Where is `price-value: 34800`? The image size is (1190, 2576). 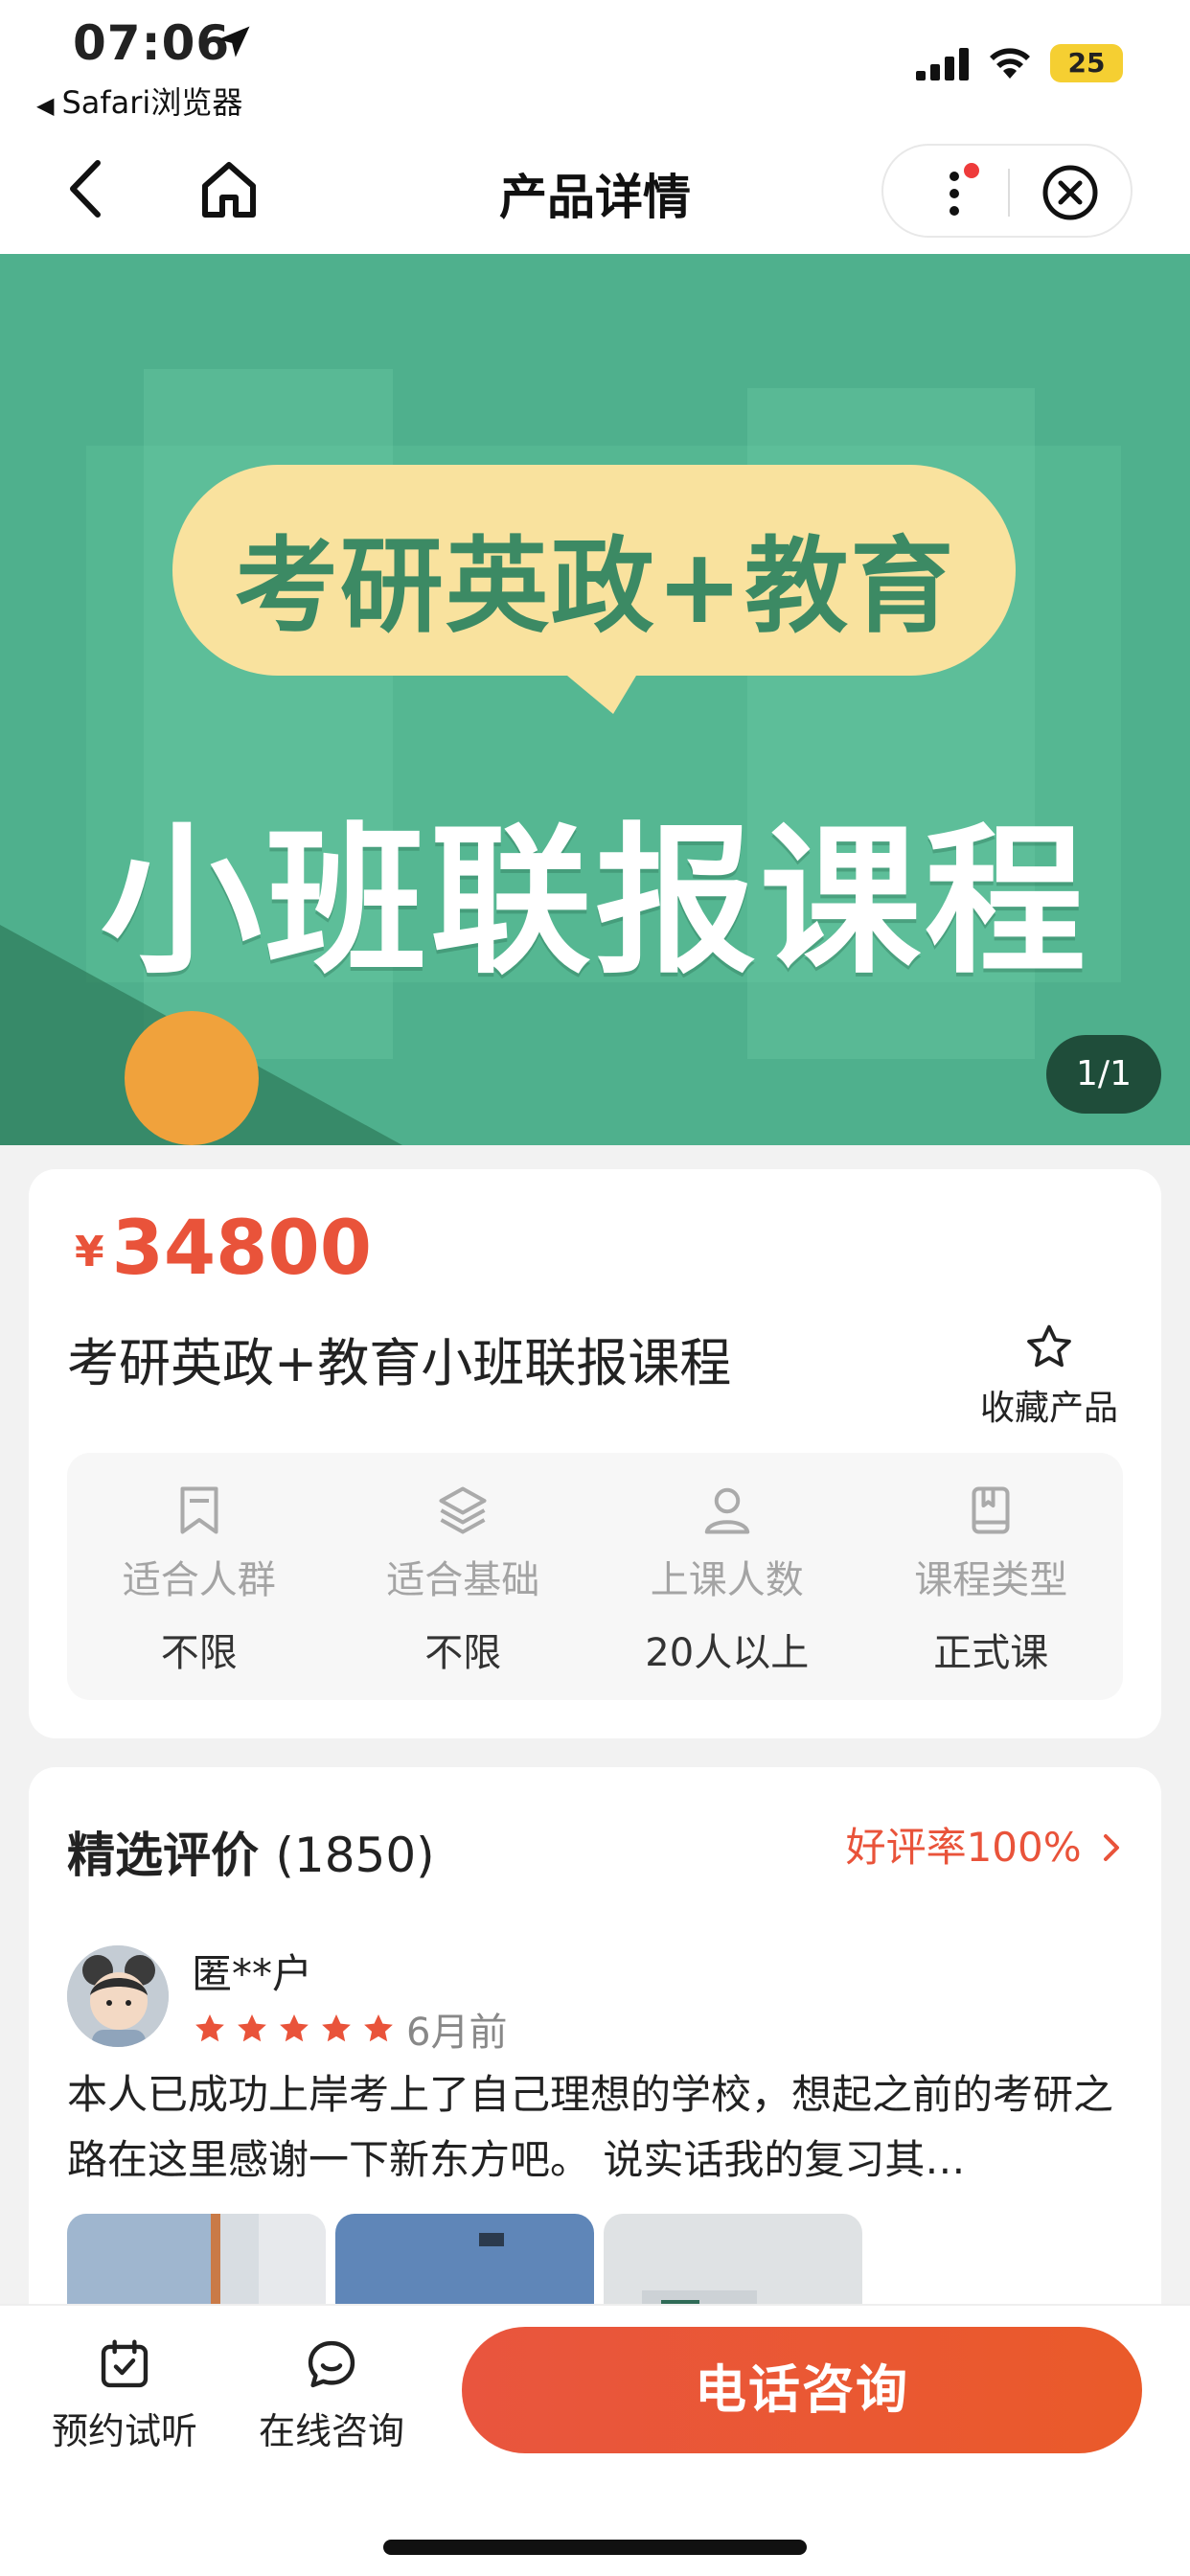
price-value: 34800 is located at coordinates (242, 1249).